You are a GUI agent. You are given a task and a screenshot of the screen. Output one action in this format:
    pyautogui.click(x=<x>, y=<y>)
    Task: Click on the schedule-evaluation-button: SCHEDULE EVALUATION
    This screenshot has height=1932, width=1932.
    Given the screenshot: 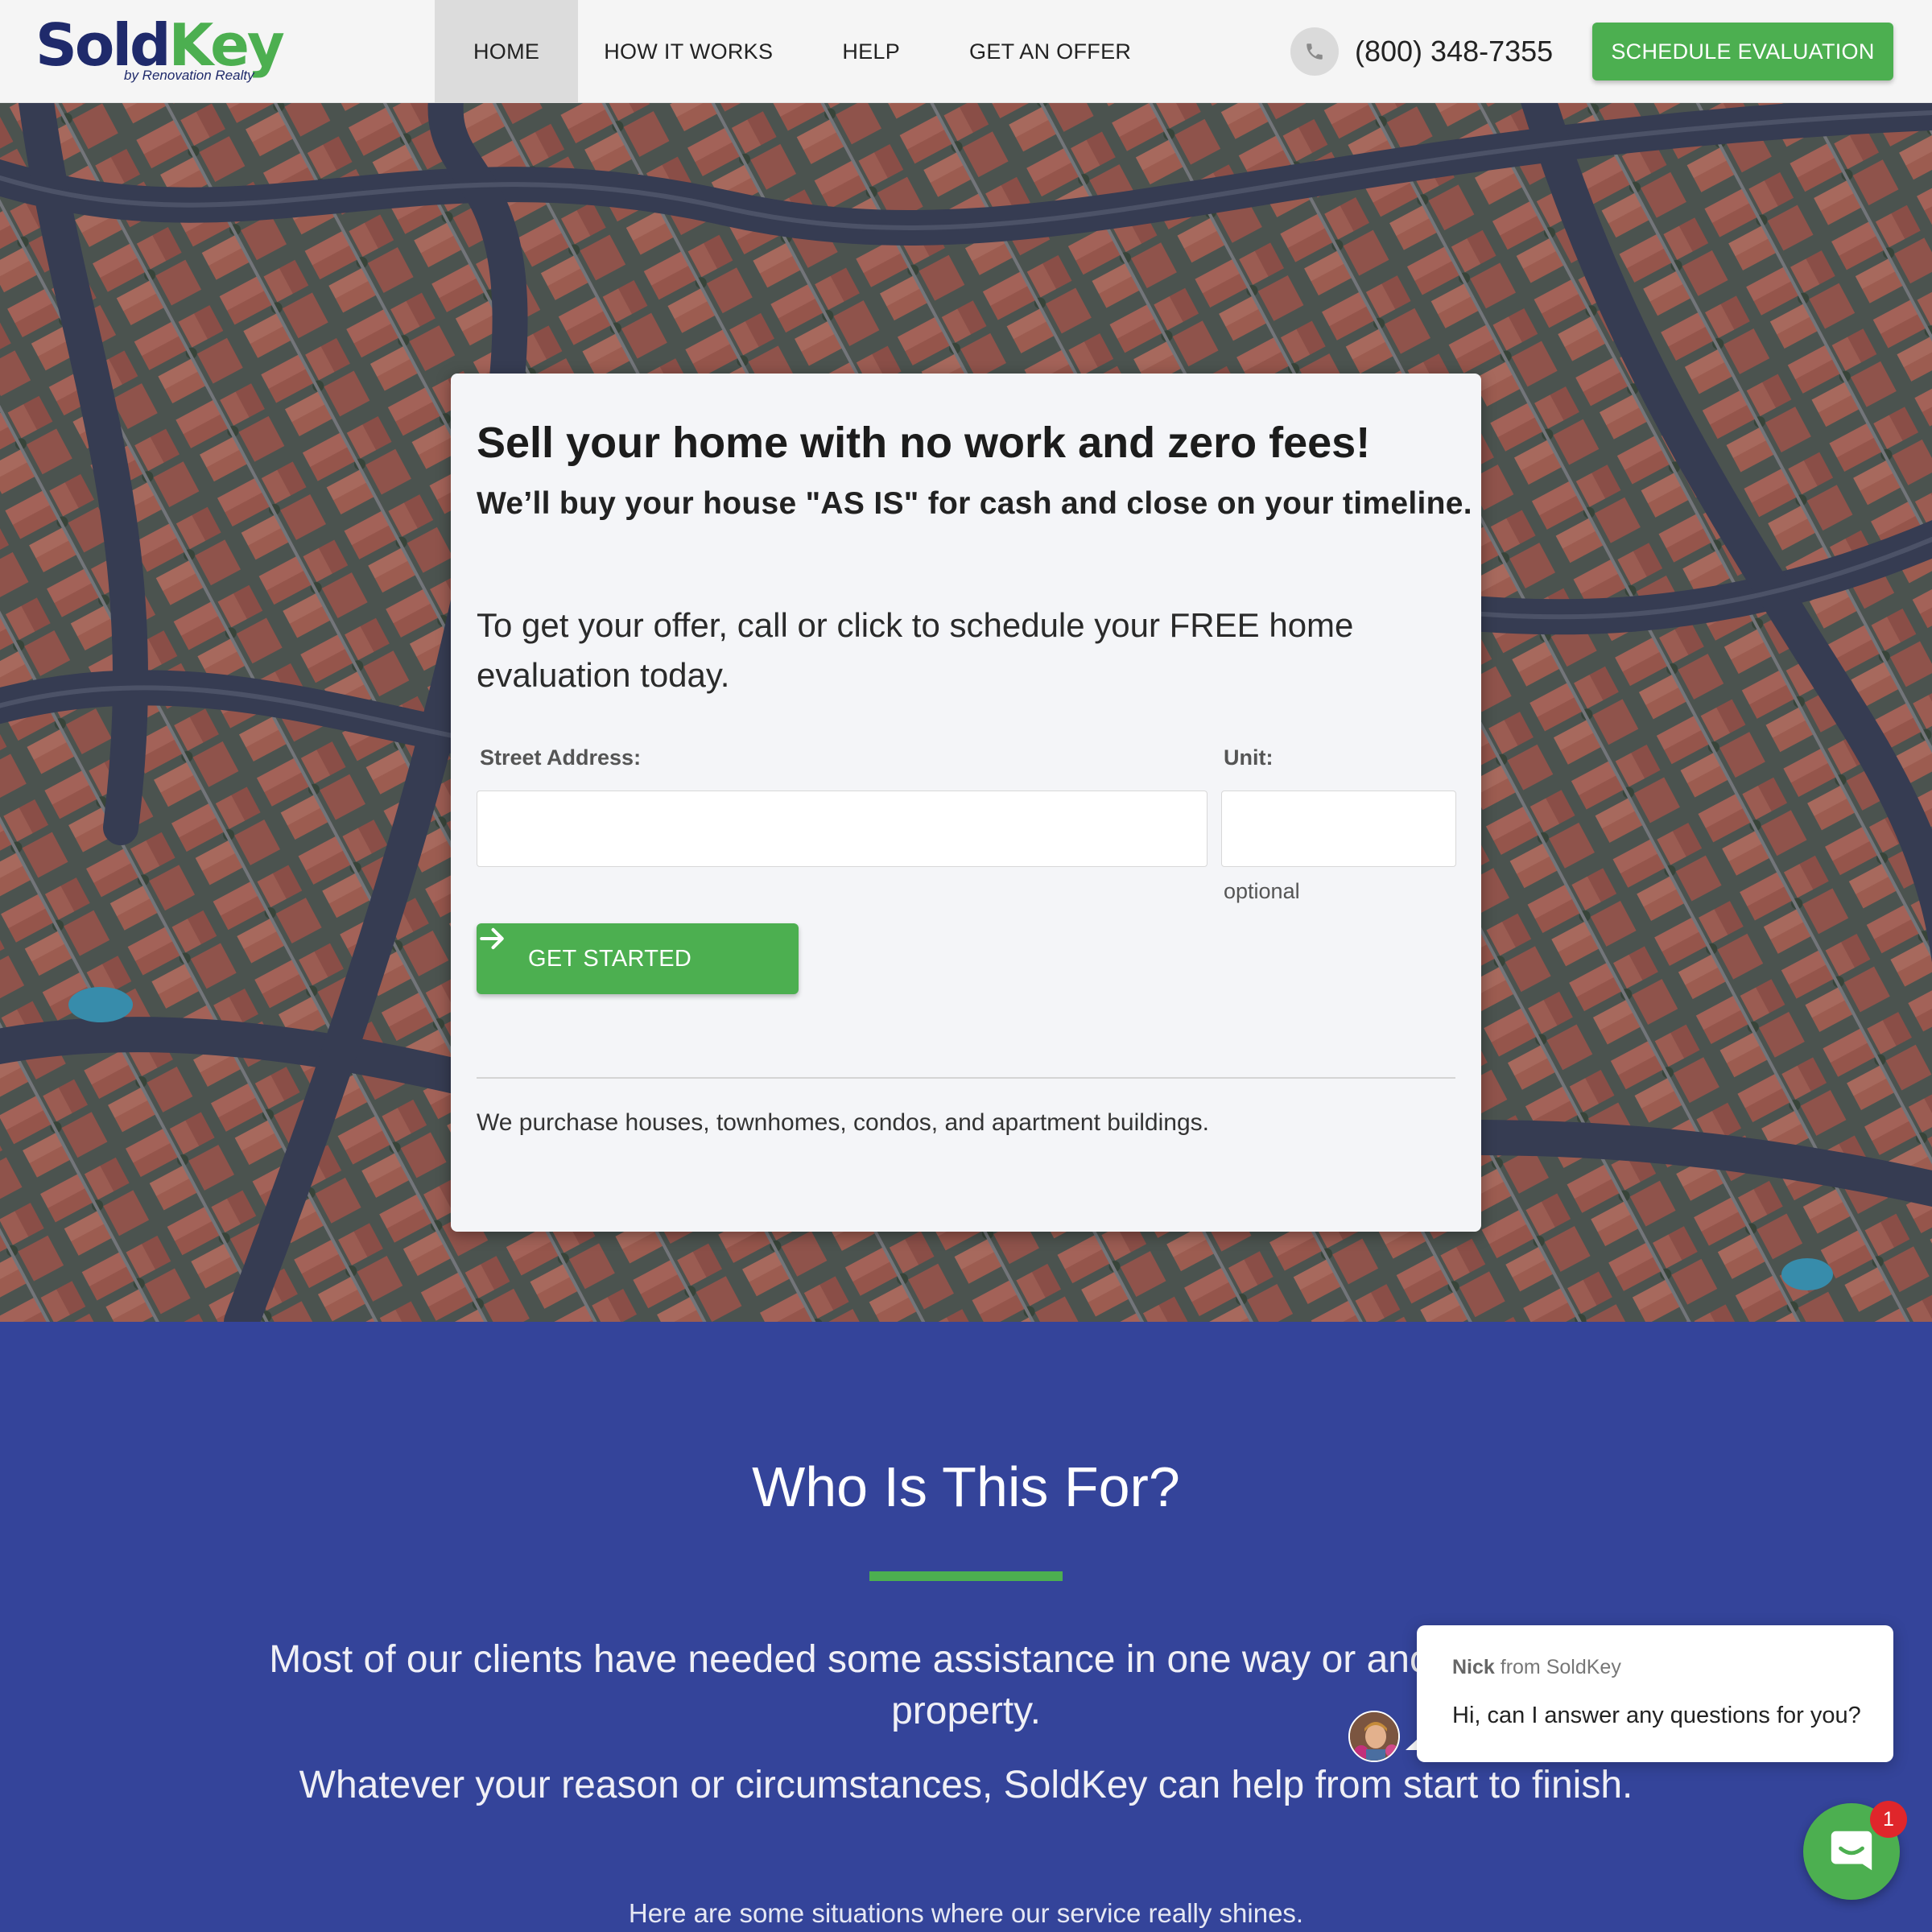 What is the action you would take?
    pyautogui.click(x=1742, y=51)
    